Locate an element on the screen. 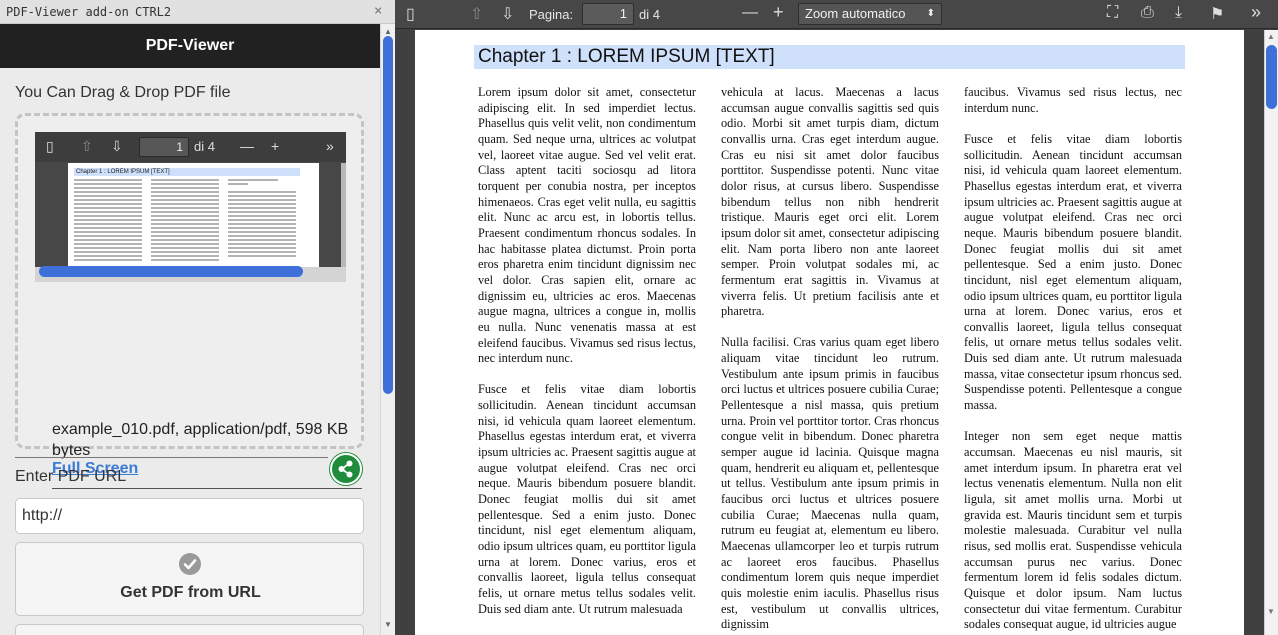 Image resolution: width=1278 pixels, height=635 pixels. previous-page-icon: ⇧ is located at coordinates (476, 14).